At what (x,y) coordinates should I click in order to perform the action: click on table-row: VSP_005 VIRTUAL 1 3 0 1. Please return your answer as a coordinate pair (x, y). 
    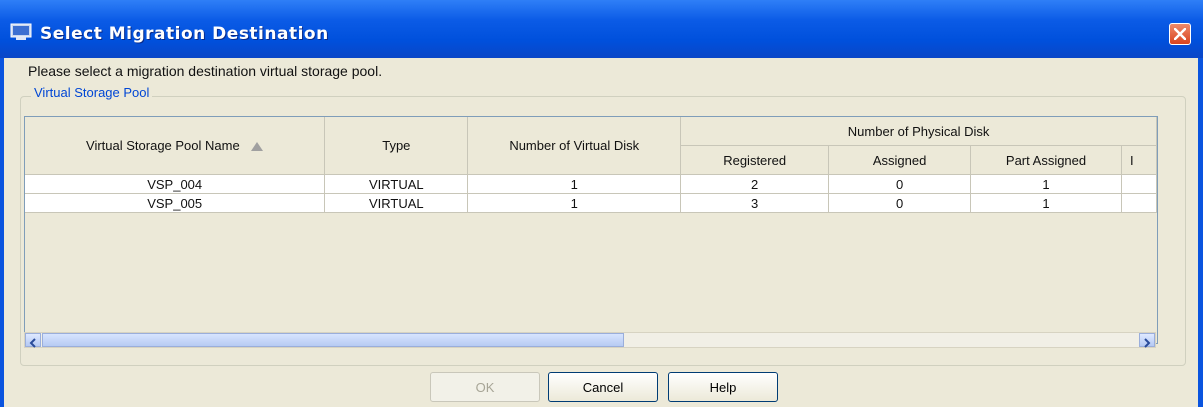
    Looking at the image, I should click on (591, 203).